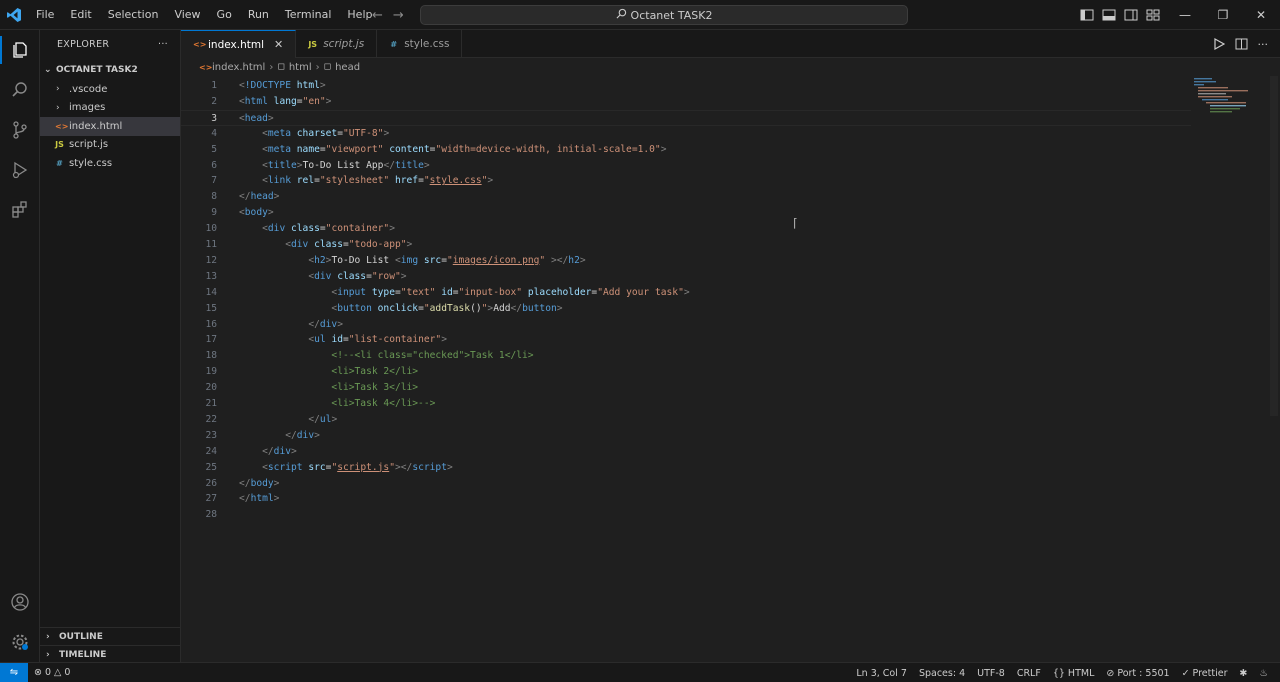 This screenshot has width=1280, height=682. I want to click on split-editor-icon, so click(1241, 44).